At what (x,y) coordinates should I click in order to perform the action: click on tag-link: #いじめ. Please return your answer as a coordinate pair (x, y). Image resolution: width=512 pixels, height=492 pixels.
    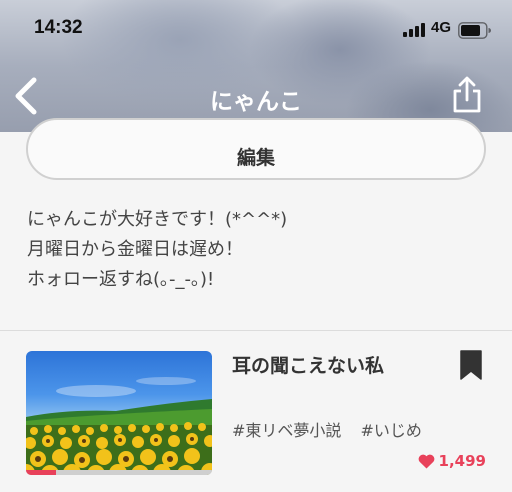
    Looking at the image, I should click on (391, 430).